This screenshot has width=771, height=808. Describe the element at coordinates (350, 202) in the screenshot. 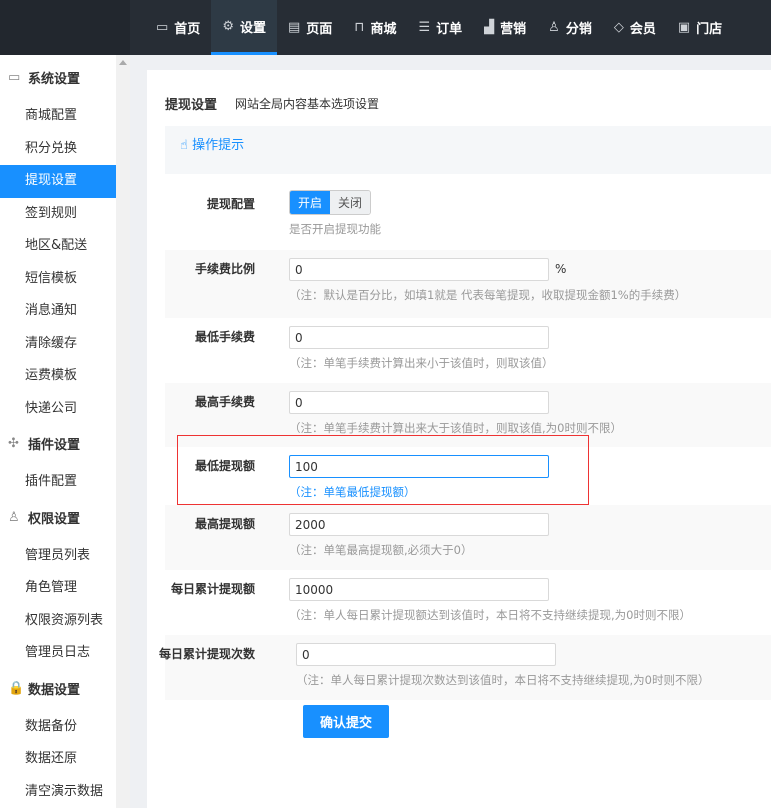

I see `toggle-off-button: 关闭` at that location.